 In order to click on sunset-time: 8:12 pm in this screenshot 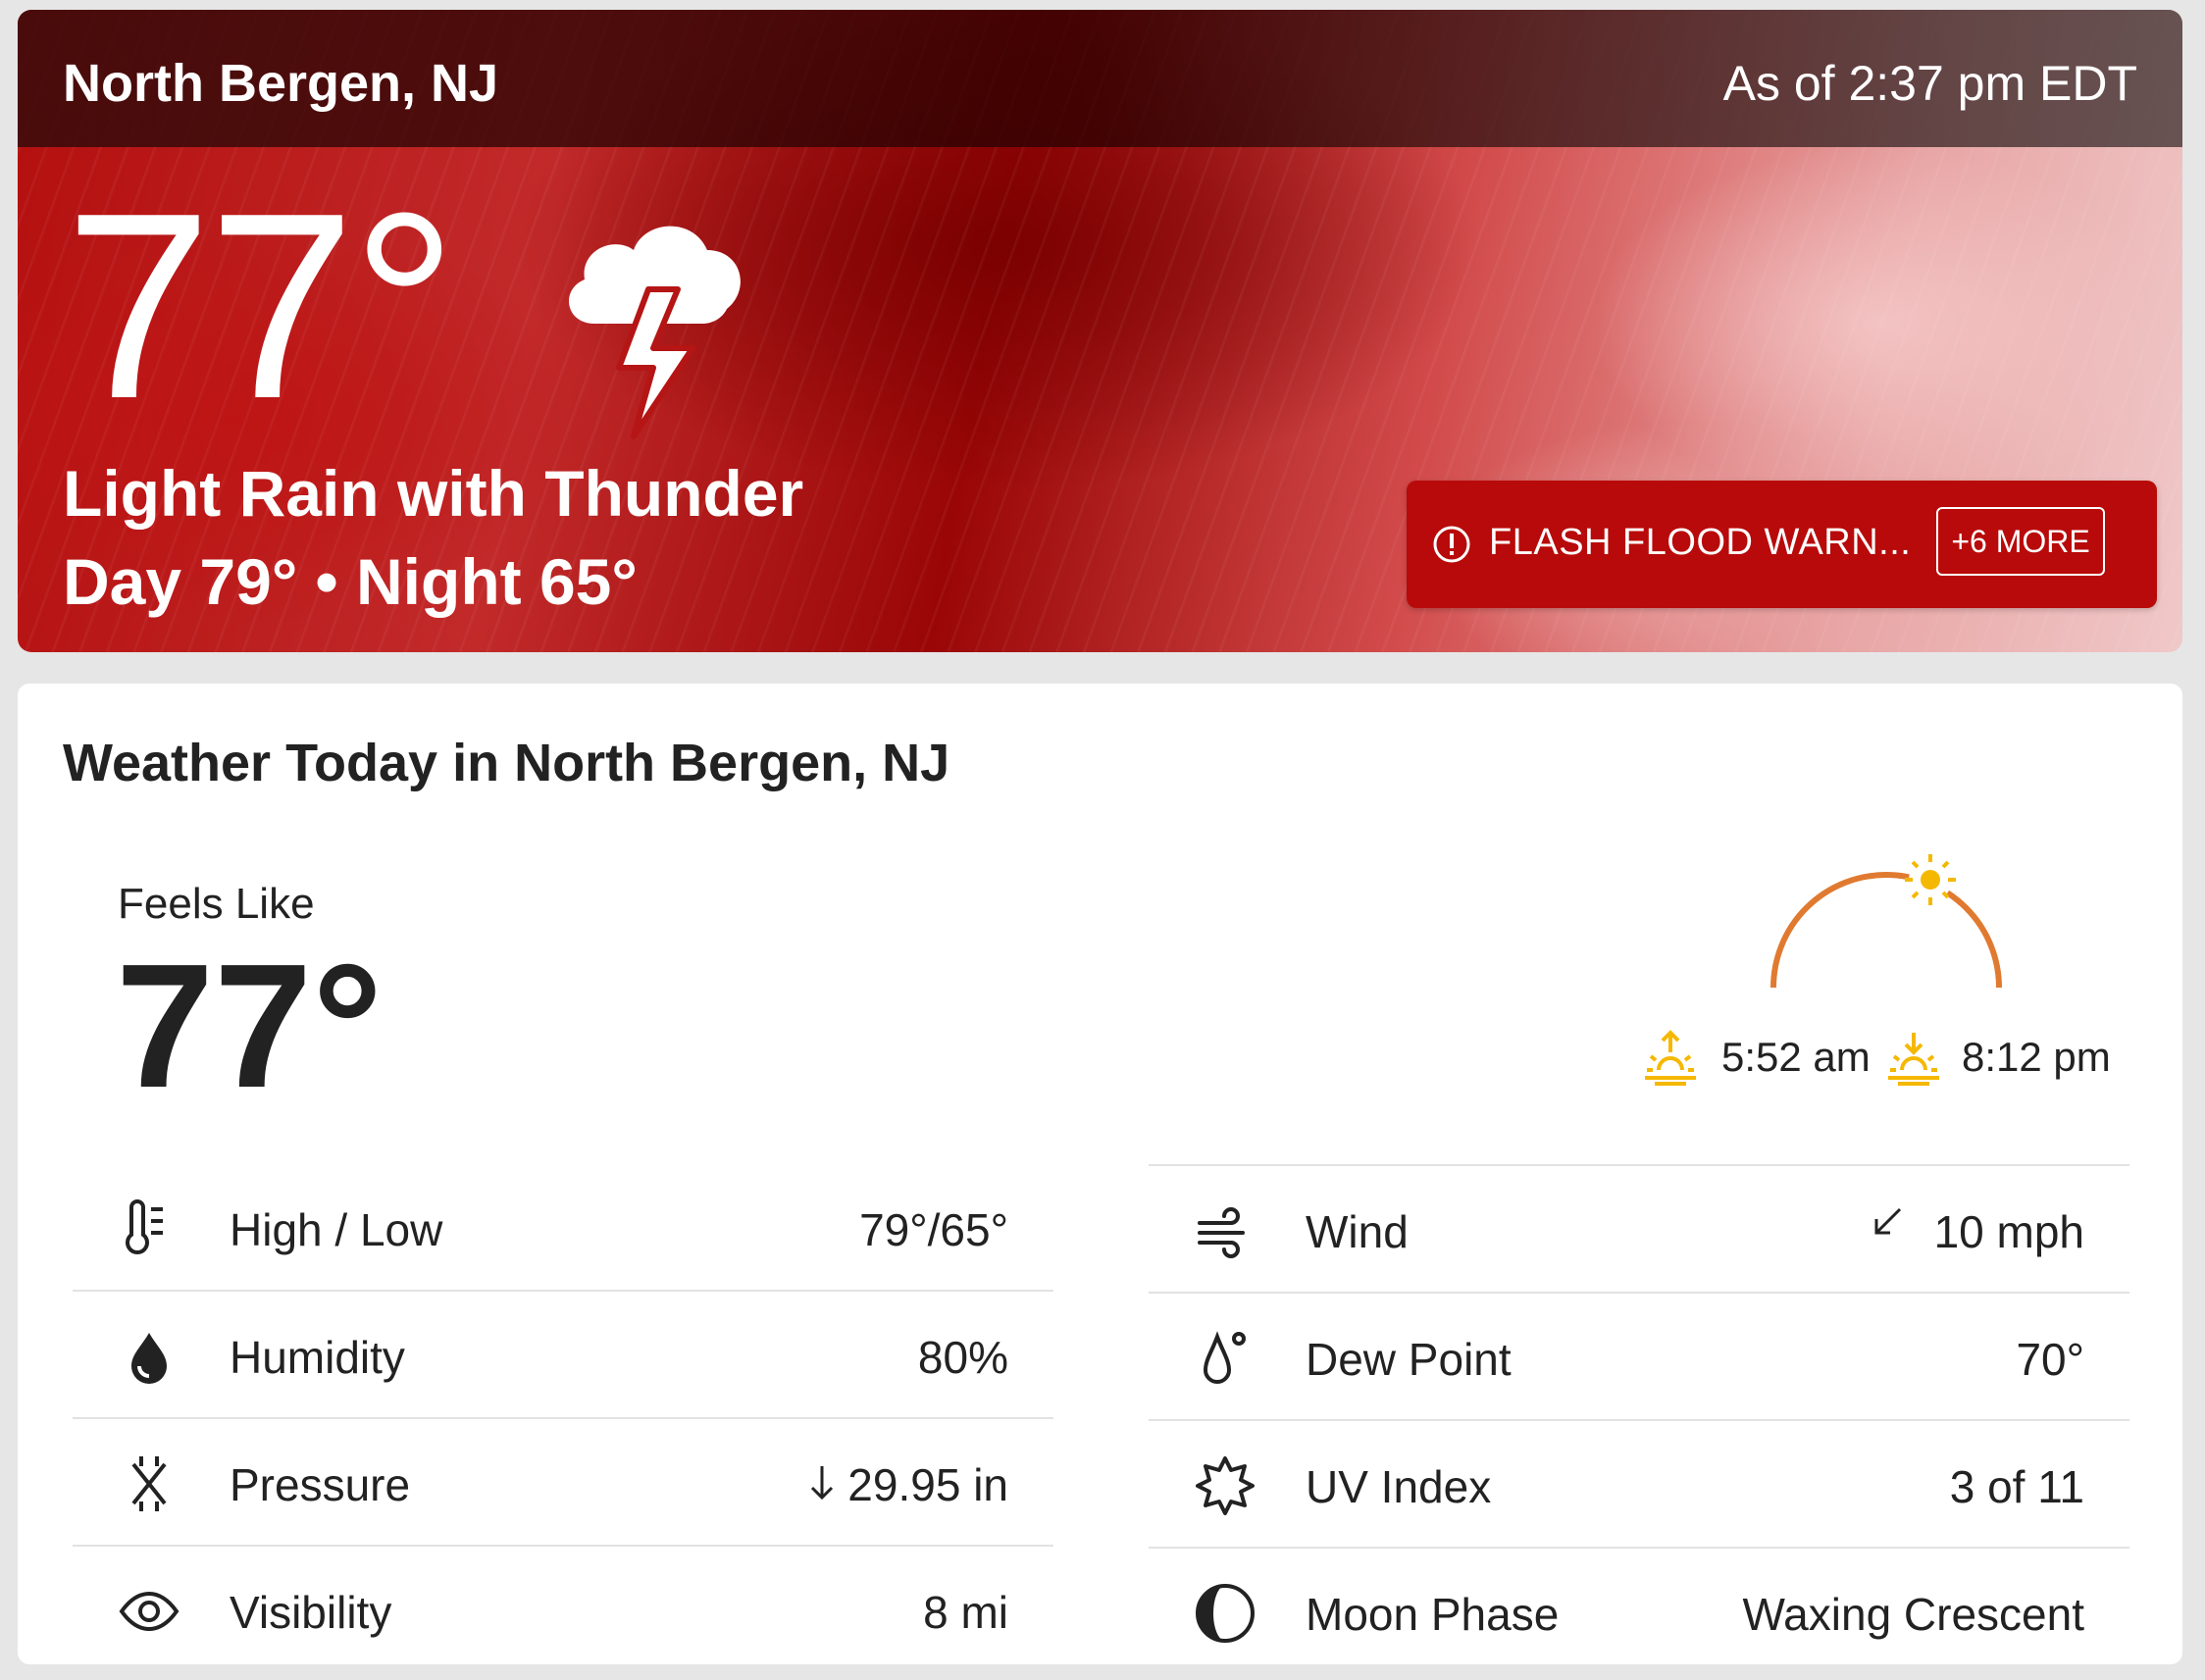, I will do `click(2036, 1057)`.